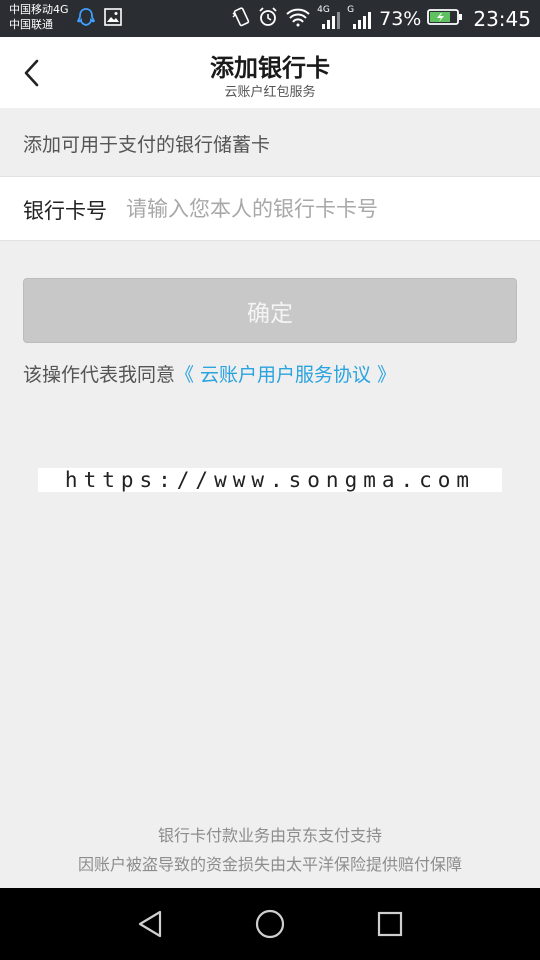 This screenshot has width=540, height=960. Describe the element at coordinates (86, 20) in the screenshot. I see `qq-notification-icon` at that location.